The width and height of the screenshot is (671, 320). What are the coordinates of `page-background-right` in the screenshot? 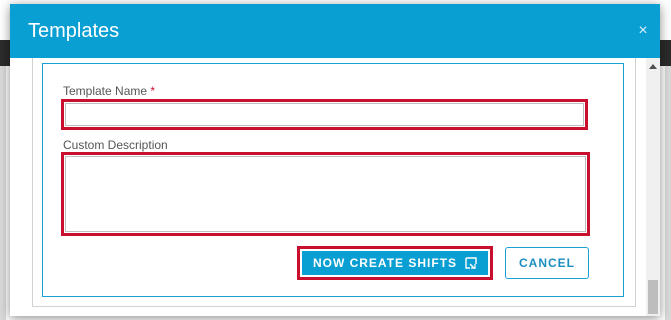 It's located at (668, 191).